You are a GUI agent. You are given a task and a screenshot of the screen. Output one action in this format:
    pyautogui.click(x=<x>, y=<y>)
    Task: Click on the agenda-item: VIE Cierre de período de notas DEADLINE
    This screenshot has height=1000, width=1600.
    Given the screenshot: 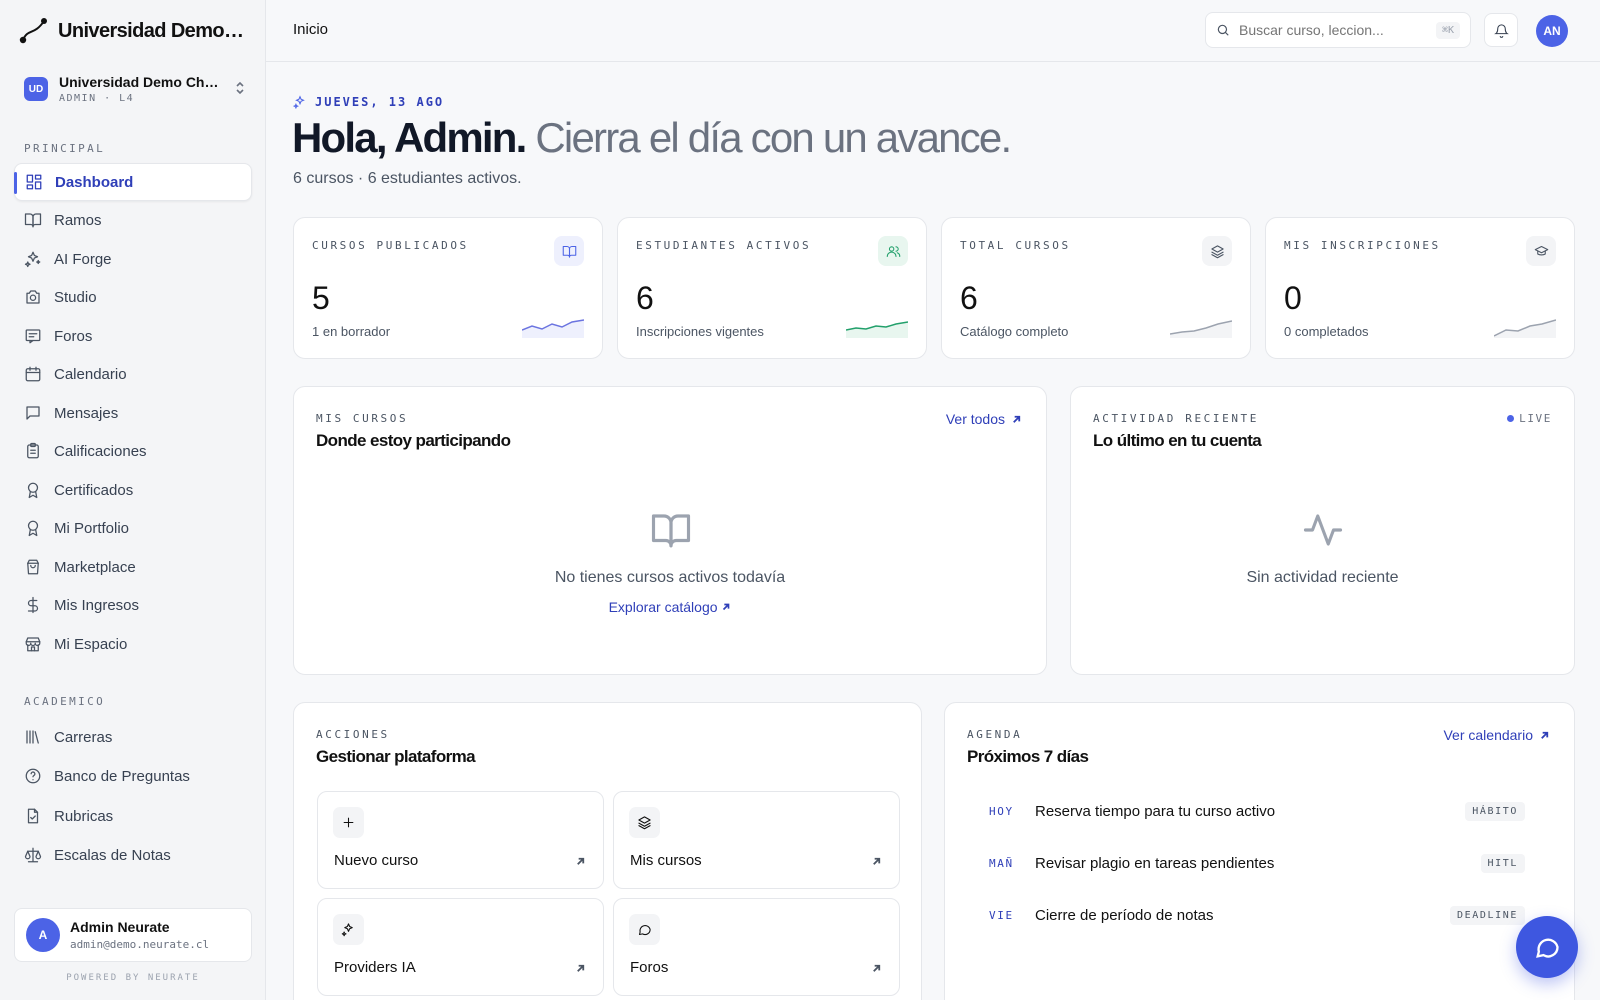 What is the action you would take?
    pyautogui.click(x=1252, y=915)
    